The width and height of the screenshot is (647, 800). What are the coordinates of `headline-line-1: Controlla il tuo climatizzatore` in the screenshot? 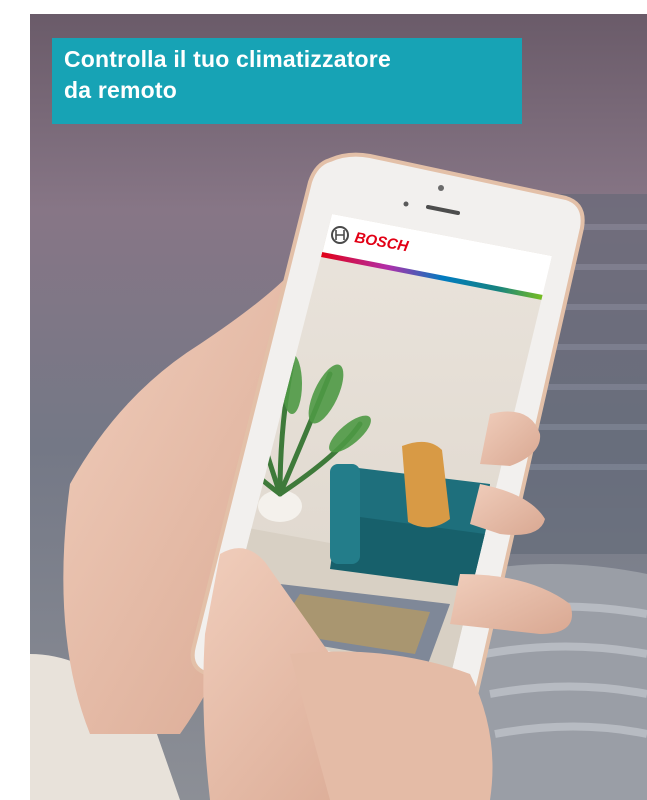 It's located at (227, 59).